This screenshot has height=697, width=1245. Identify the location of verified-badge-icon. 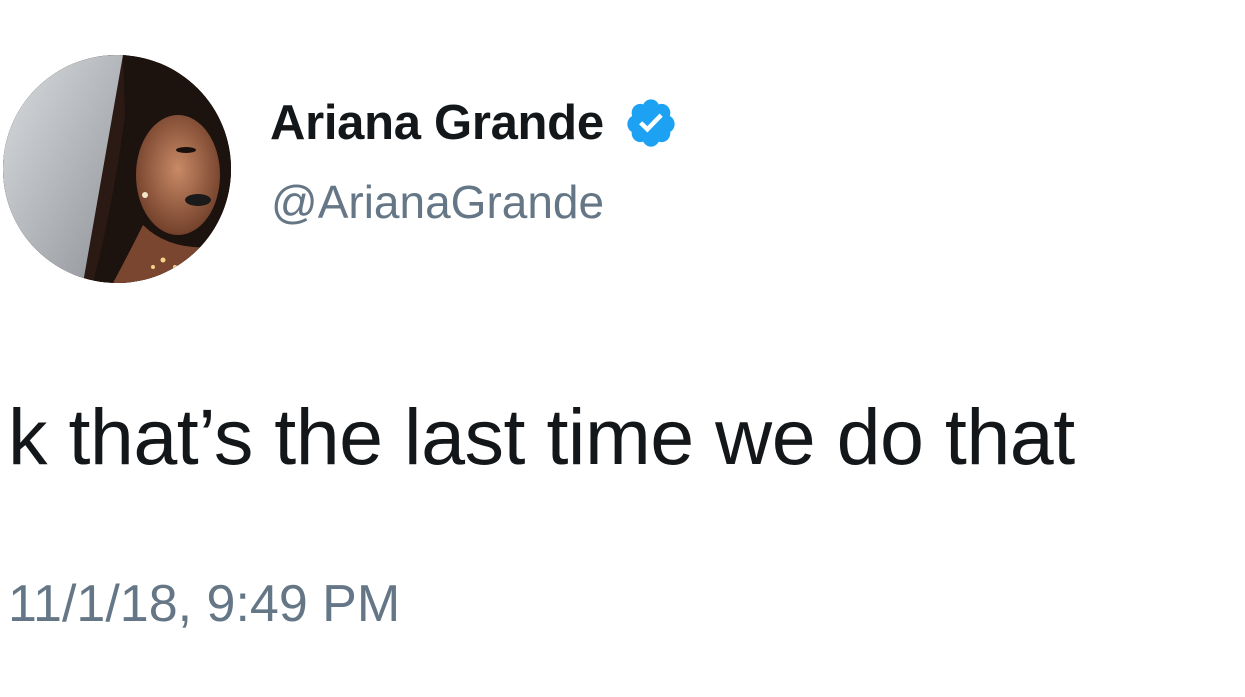
(651, 123).